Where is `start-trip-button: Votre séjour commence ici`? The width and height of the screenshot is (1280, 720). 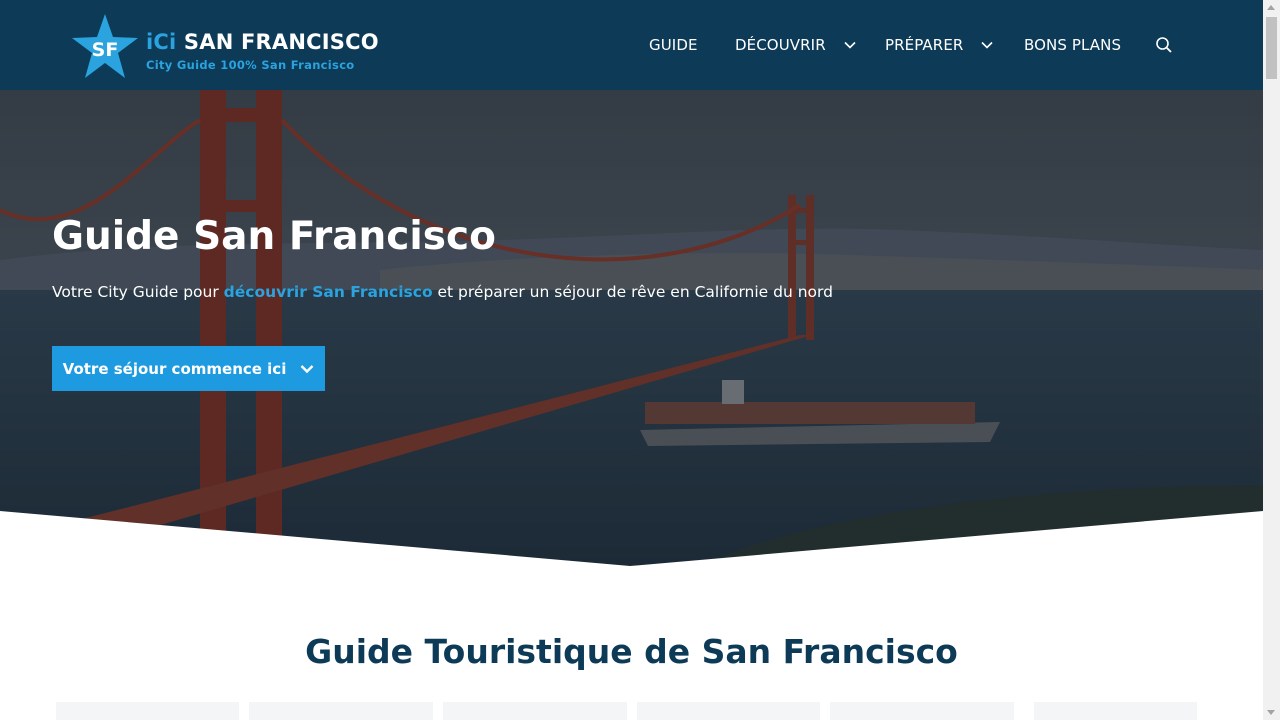 start-trip-button: Votre séjour commence ici is located at coordinates (188, 368).